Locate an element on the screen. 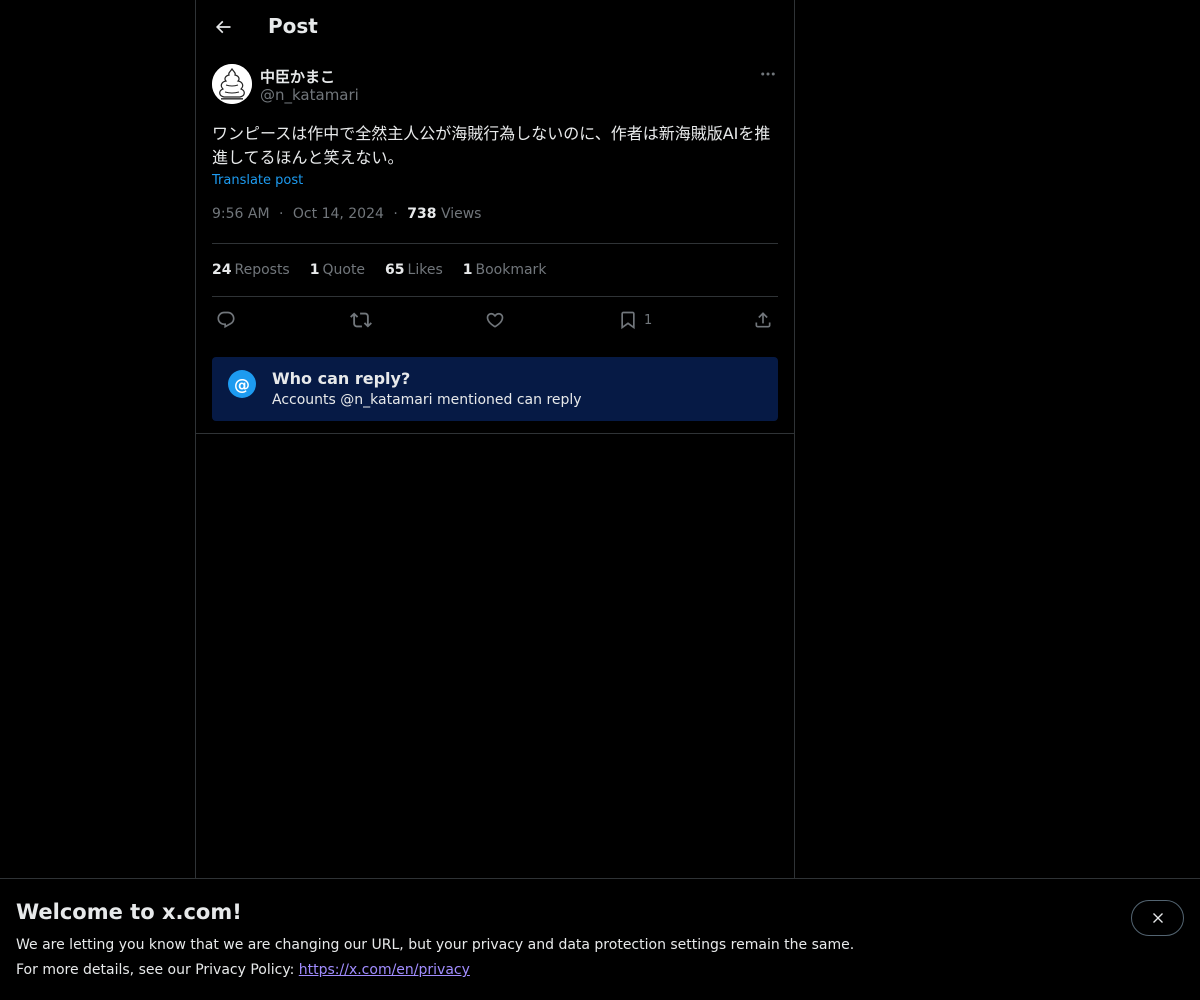 This screenshot has width=1200, height=1000. reposts-stat: 24 Reposts is located at coordinates (251, 270).